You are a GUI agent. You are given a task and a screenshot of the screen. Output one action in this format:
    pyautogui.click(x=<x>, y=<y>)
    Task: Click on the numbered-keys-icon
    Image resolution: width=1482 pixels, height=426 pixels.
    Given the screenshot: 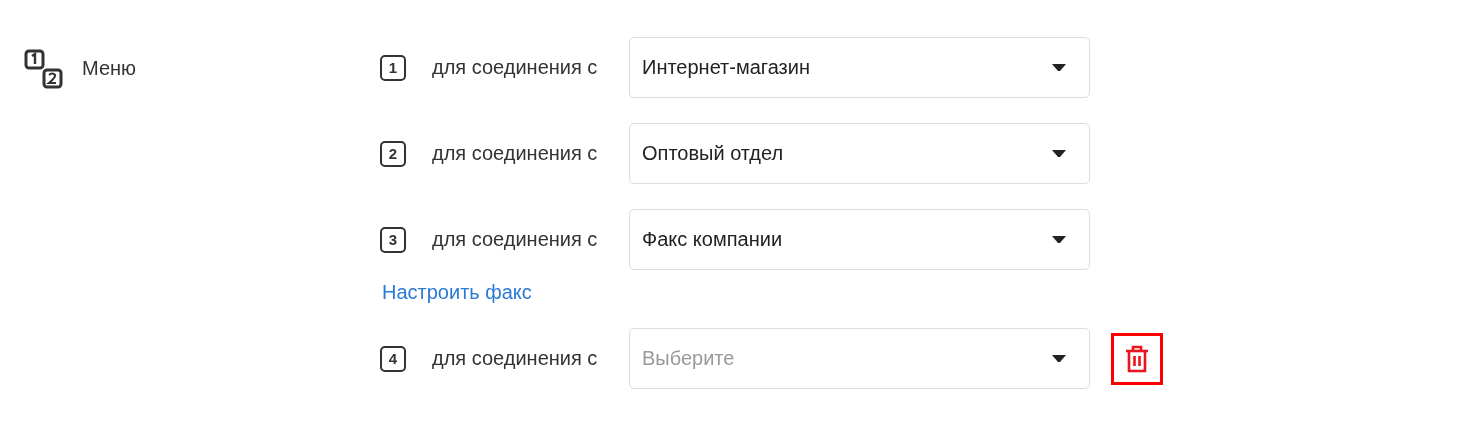 What is the action you would take?
    pyautogui.click(x=45, y=69)
    